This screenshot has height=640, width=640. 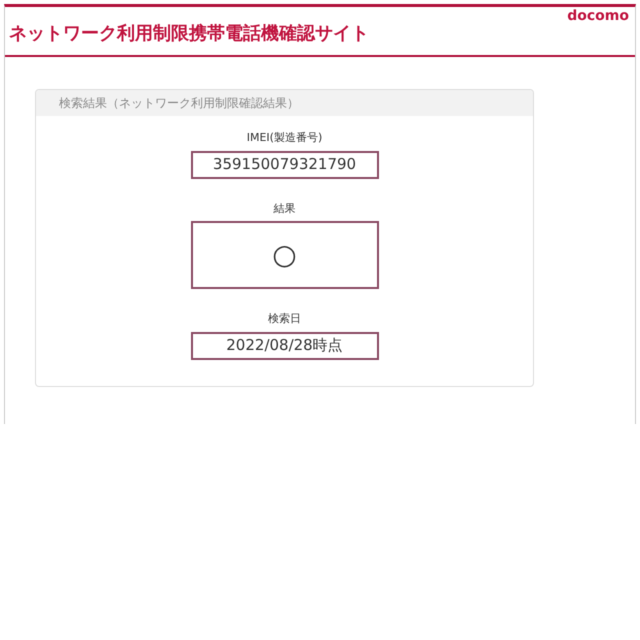 What do you see at coordinates (284, 255) in the screenshot?
I see `result-mark: ○` at bounding box center [284, 255].